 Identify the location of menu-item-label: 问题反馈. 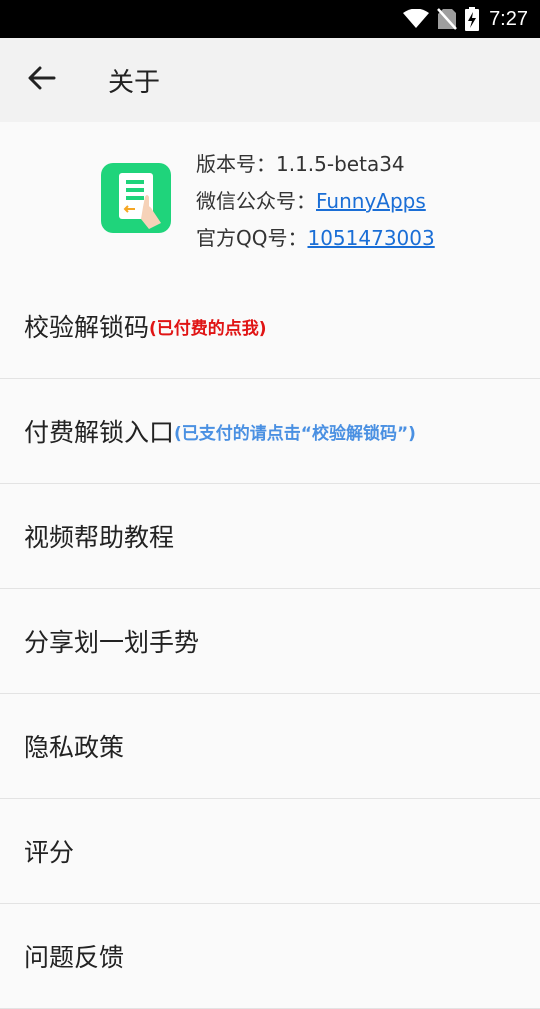
(74, 957).